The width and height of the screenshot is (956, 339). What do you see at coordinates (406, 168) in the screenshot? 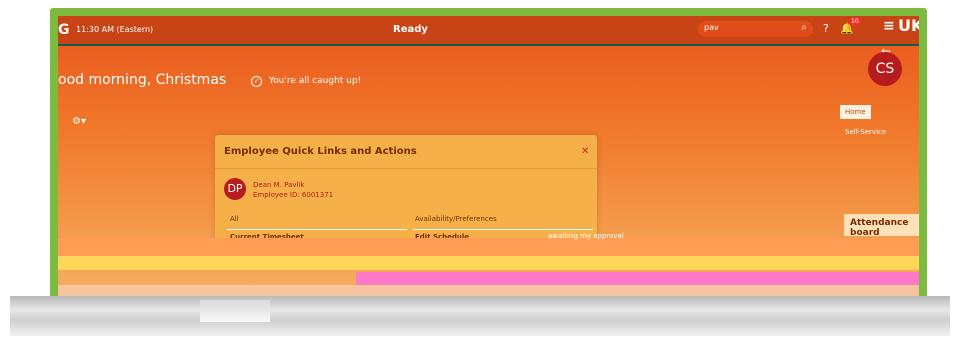
I see `modal-divider` at bounding box center [406, 168].